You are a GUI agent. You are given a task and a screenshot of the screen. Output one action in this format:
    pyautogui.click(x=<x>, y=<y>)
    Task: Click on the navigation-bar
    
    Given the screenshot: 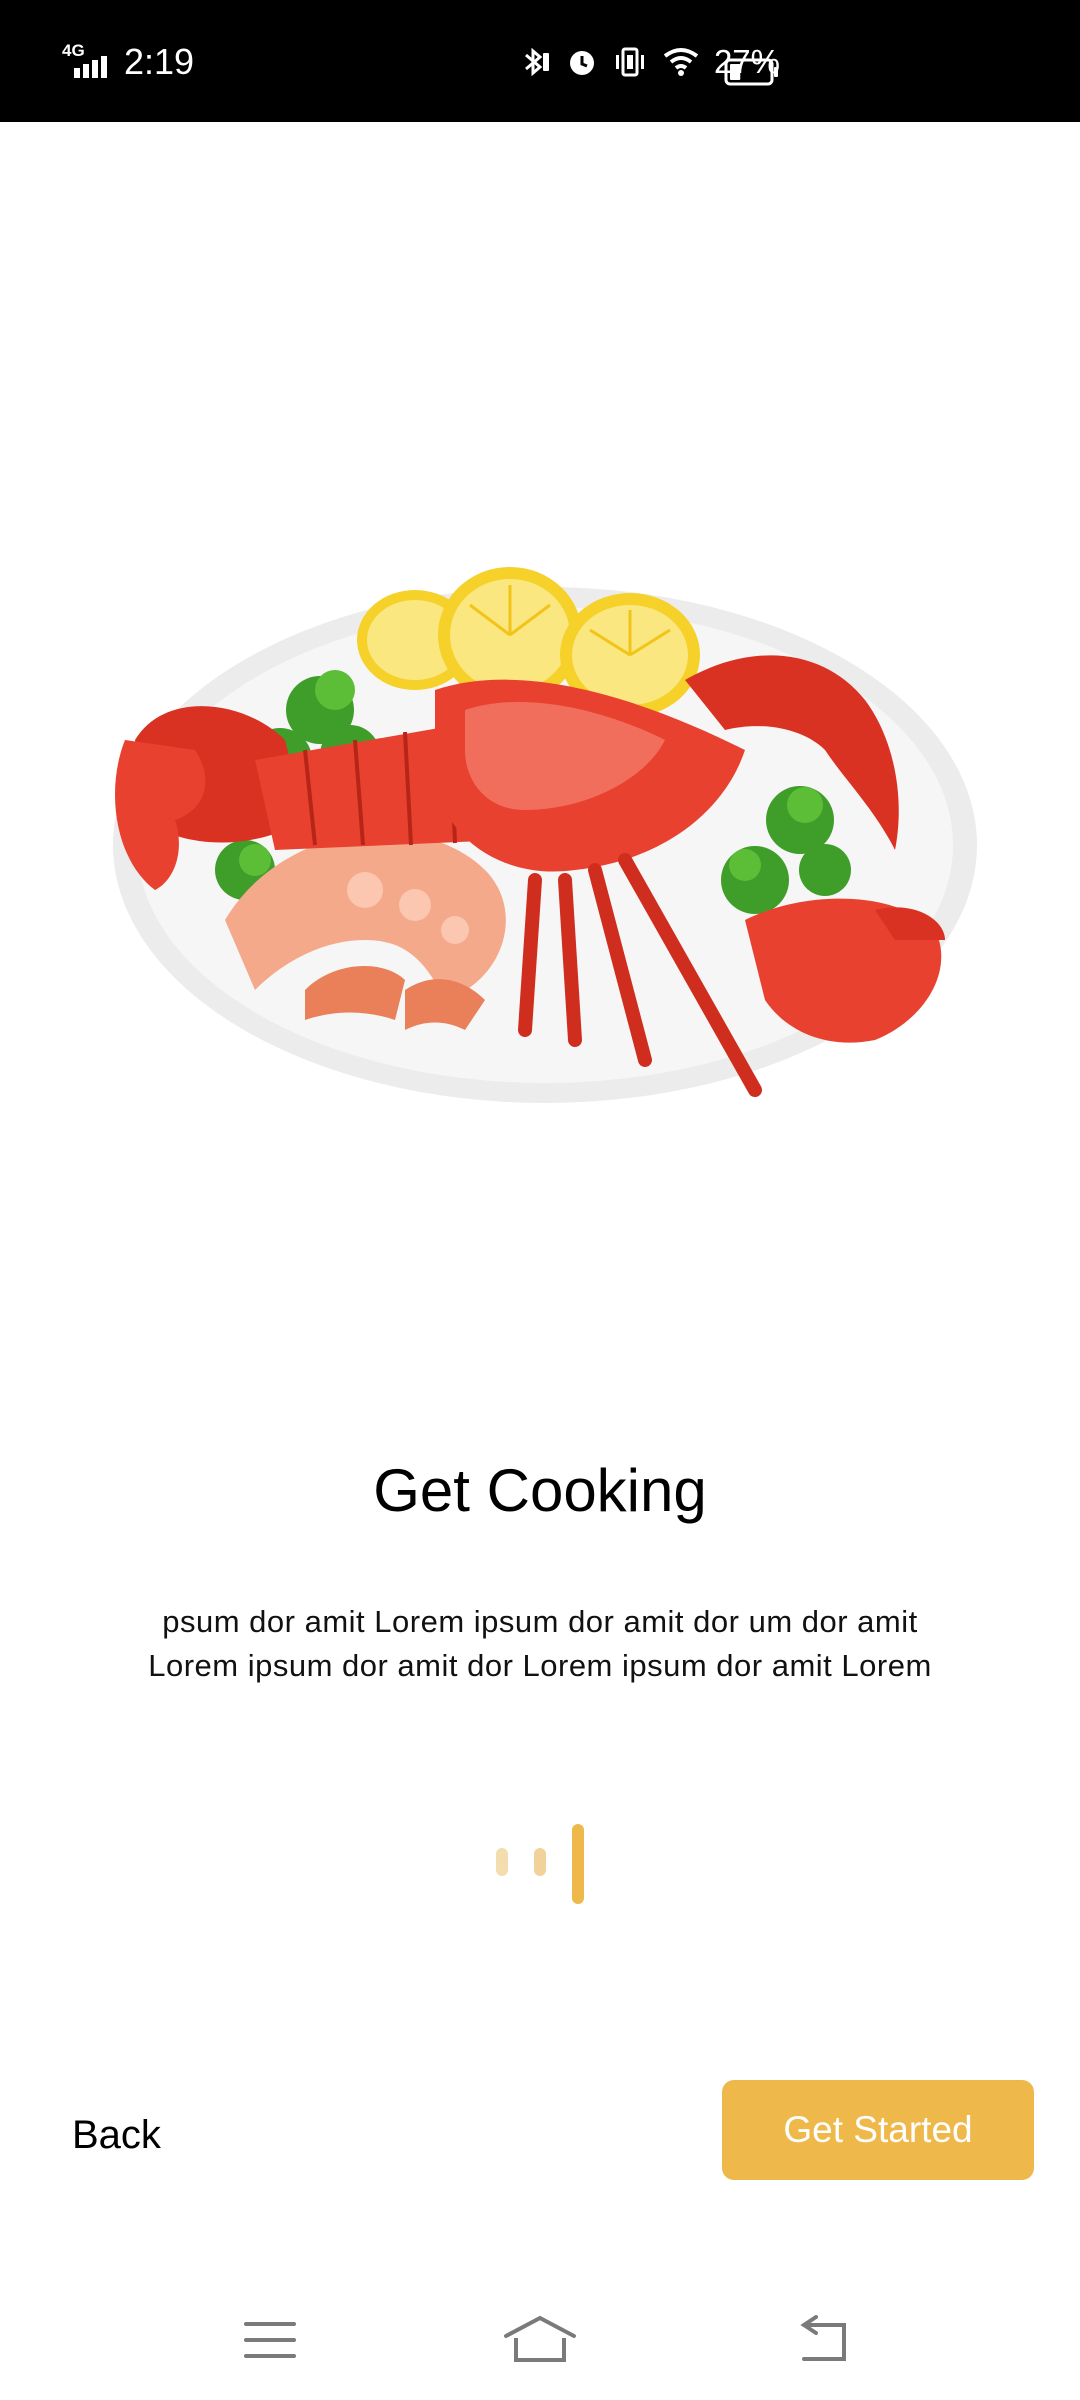 What is the action you would take?
    pyautogui.click(x=540, y=2340)
    